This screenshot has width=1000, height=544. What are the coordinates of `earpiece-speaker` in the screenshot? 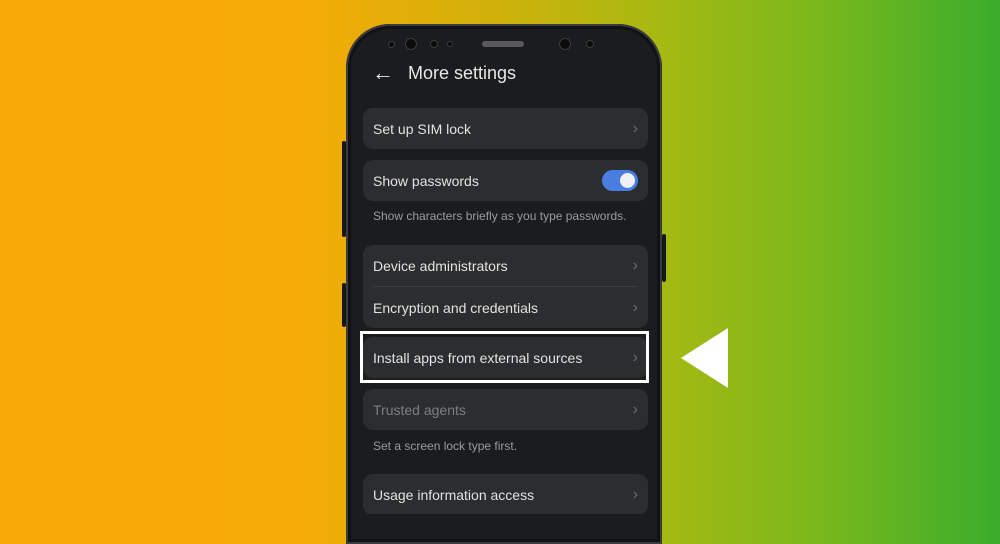 It's located at (503, 44).